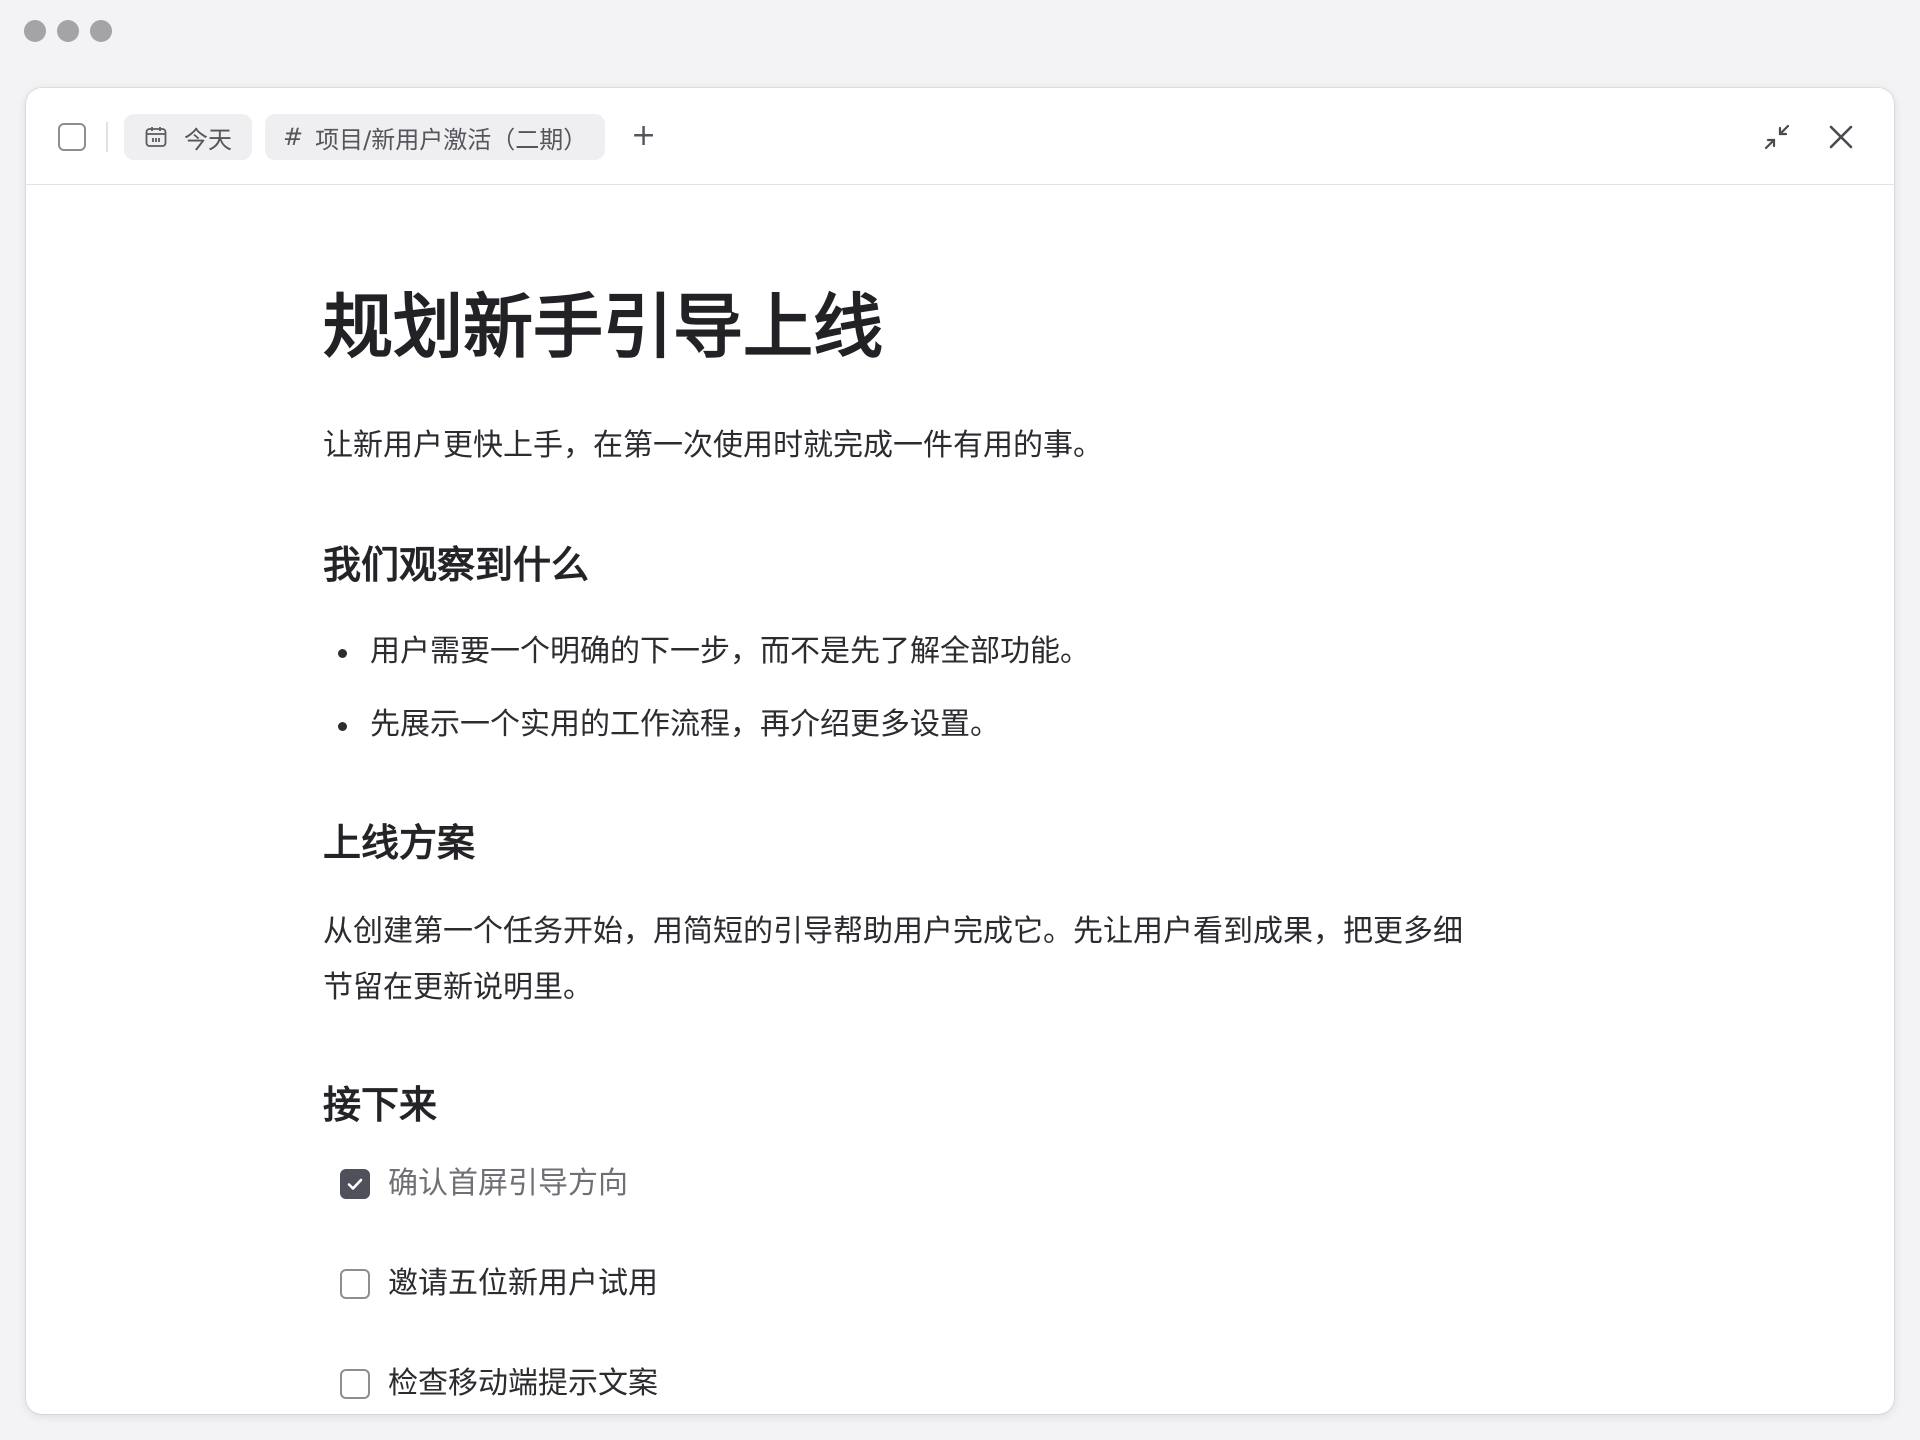 The image size is (1920, 1440). I want to click on checkmark-icon, so click(355, 1184).